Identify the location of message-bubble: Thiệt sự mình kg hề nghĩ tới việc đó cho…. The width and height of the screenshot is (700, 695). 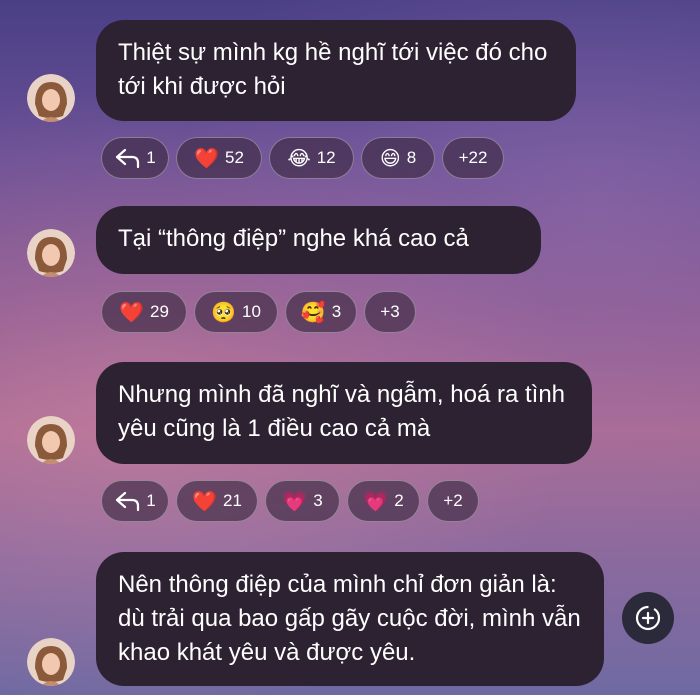
(336, 70).